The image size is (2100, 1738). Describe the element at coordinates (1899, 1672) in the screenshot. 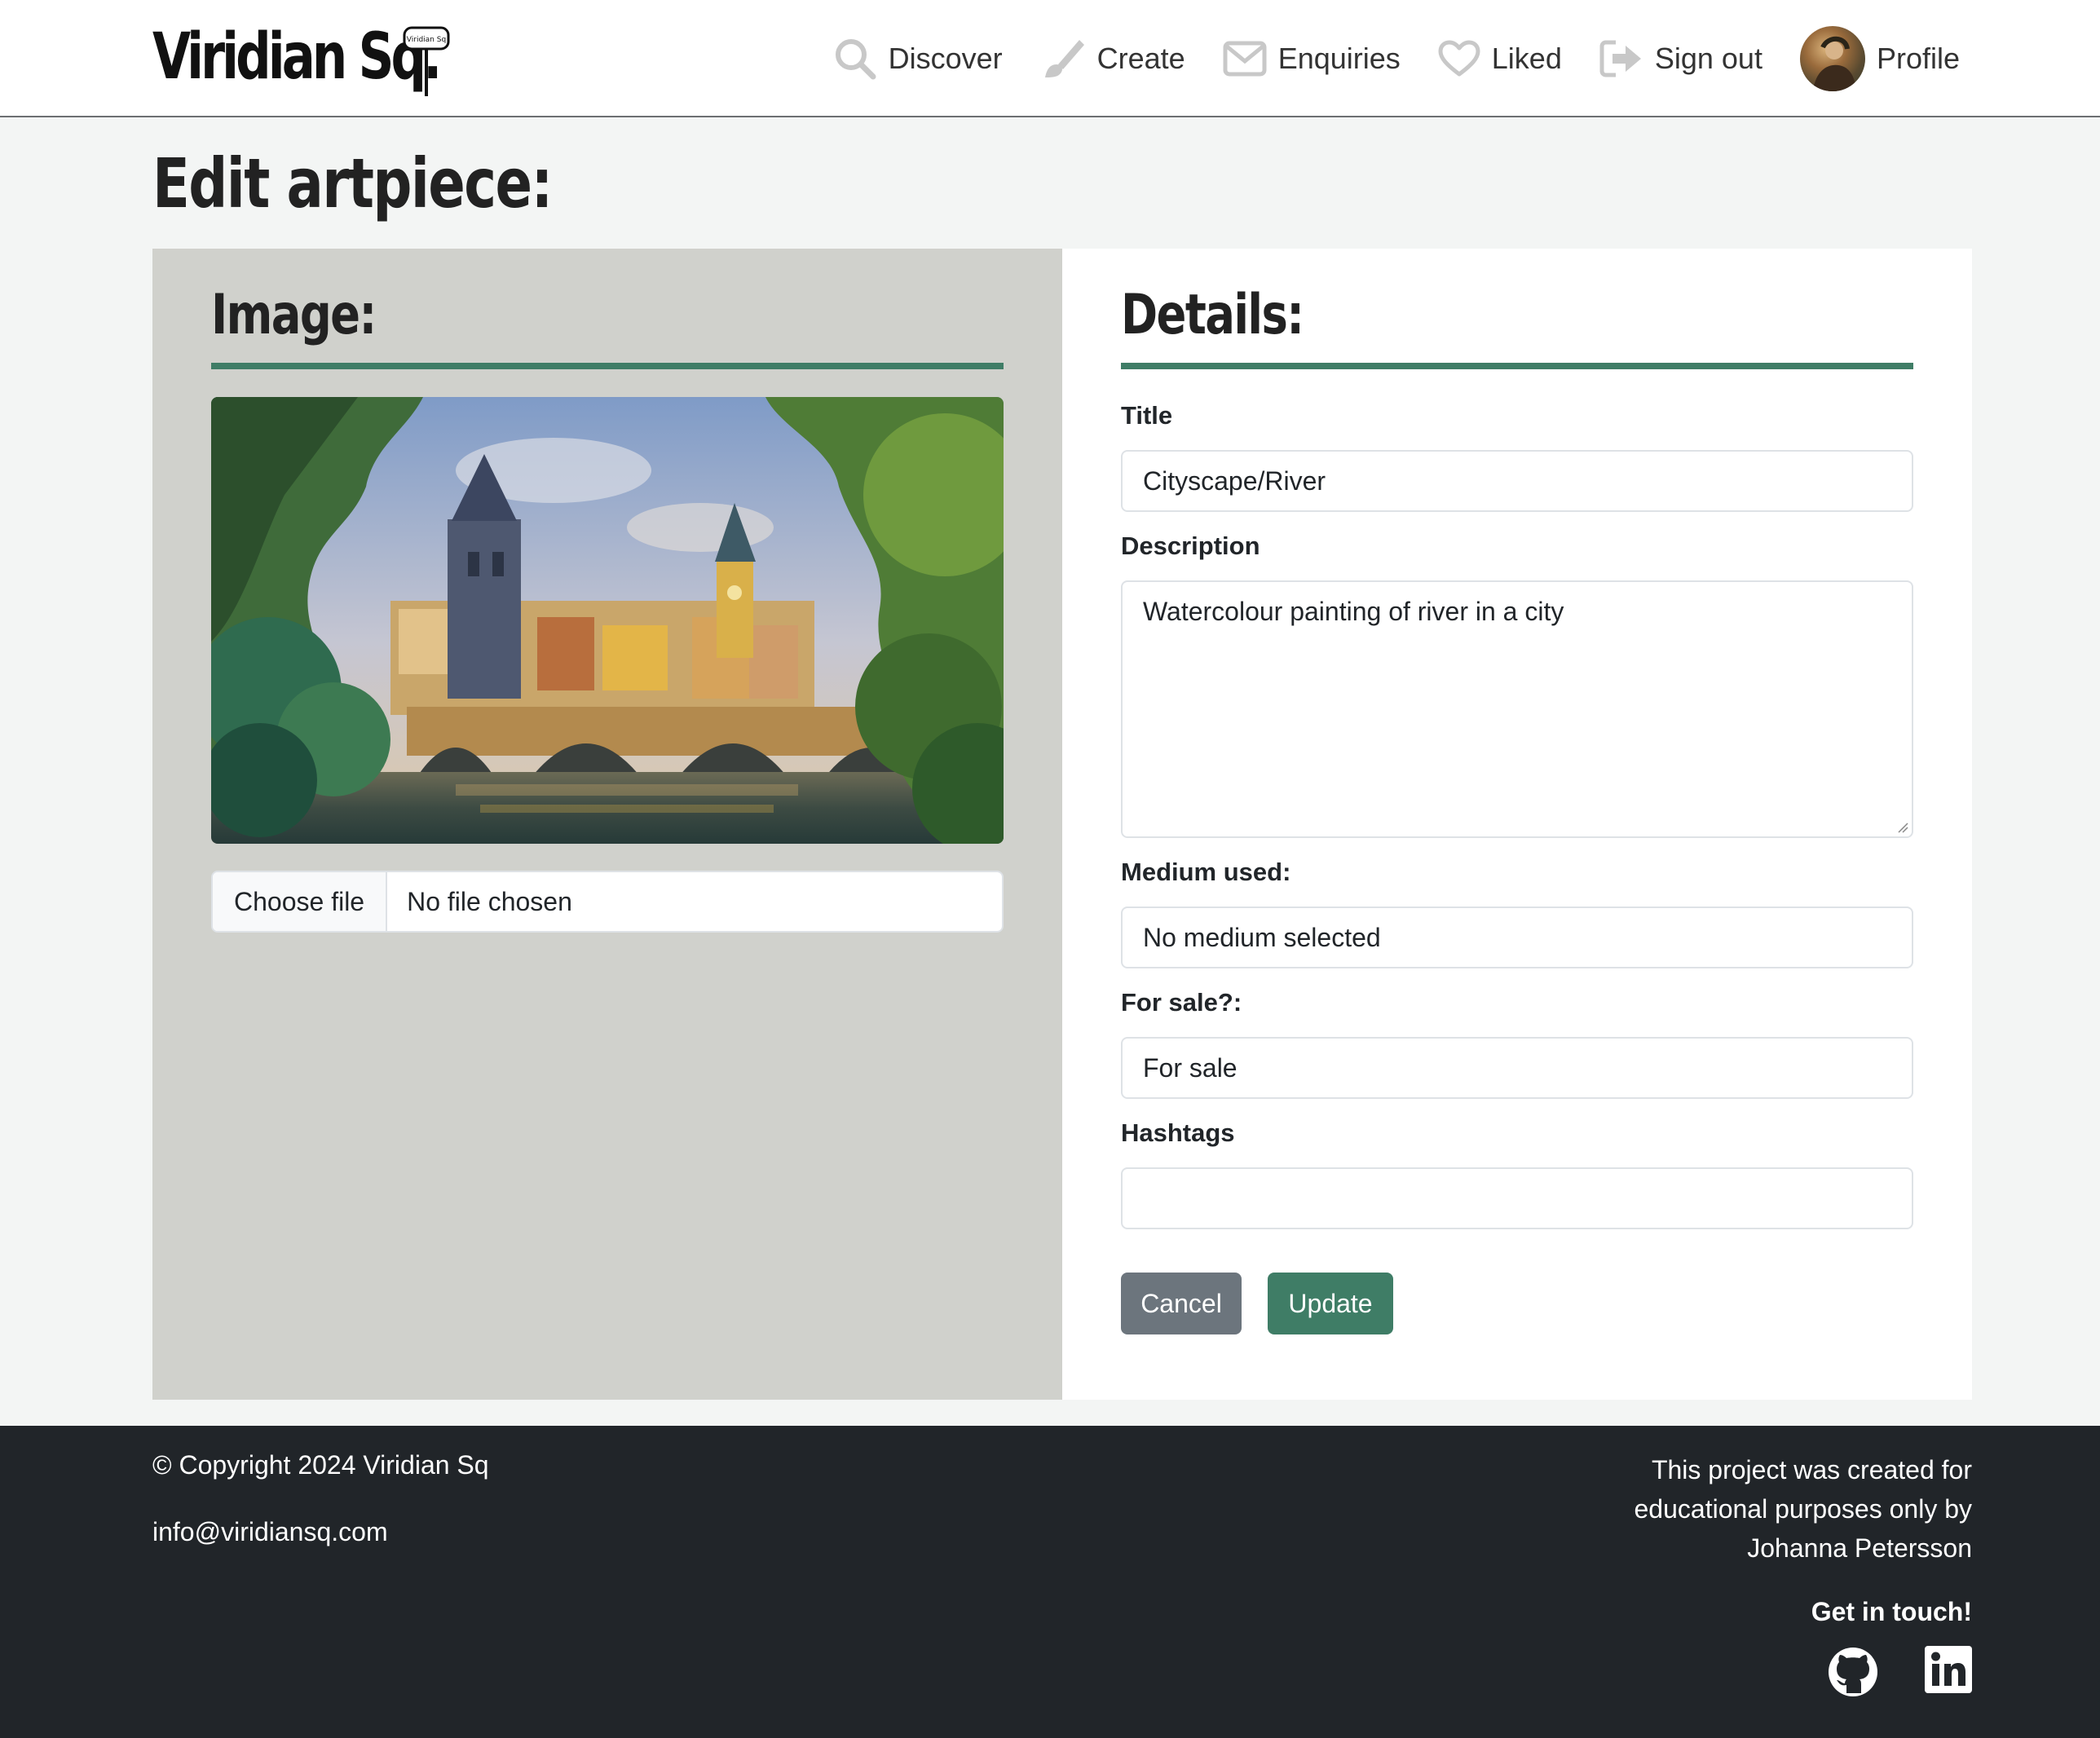

I see `social-links` at that location.